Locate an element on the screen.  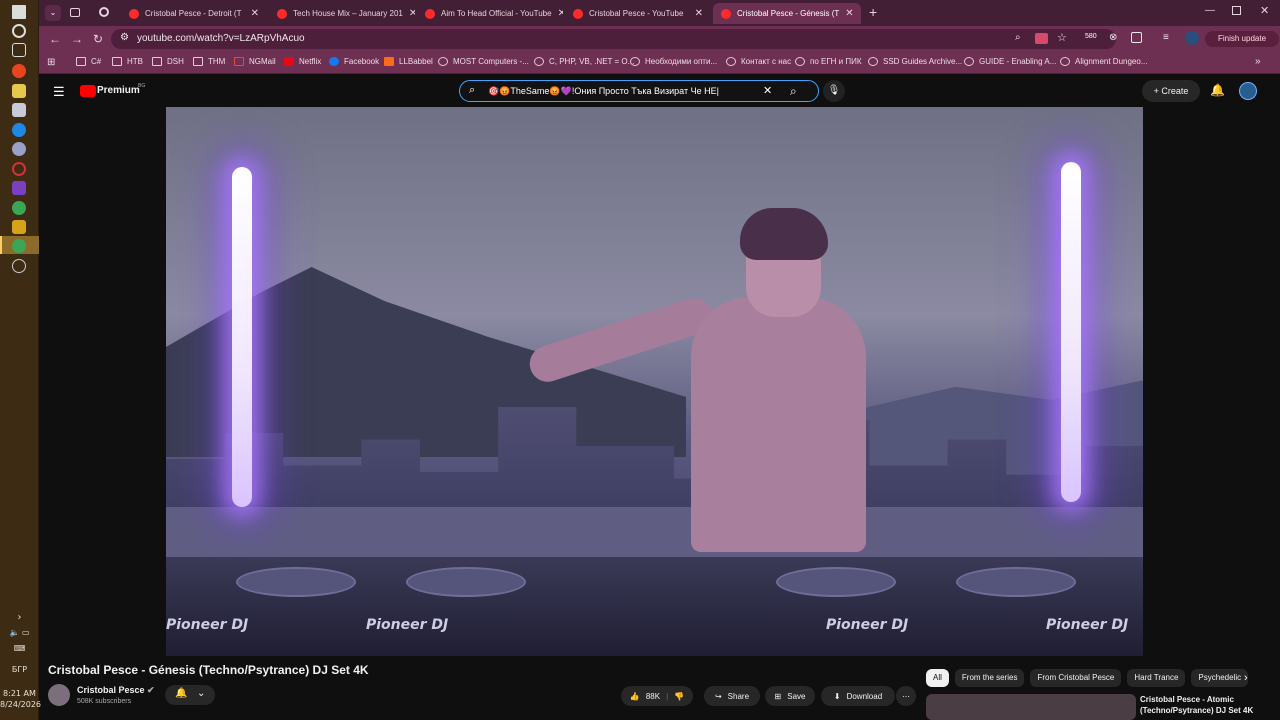
avatar is located at coordinates (1248, 91).